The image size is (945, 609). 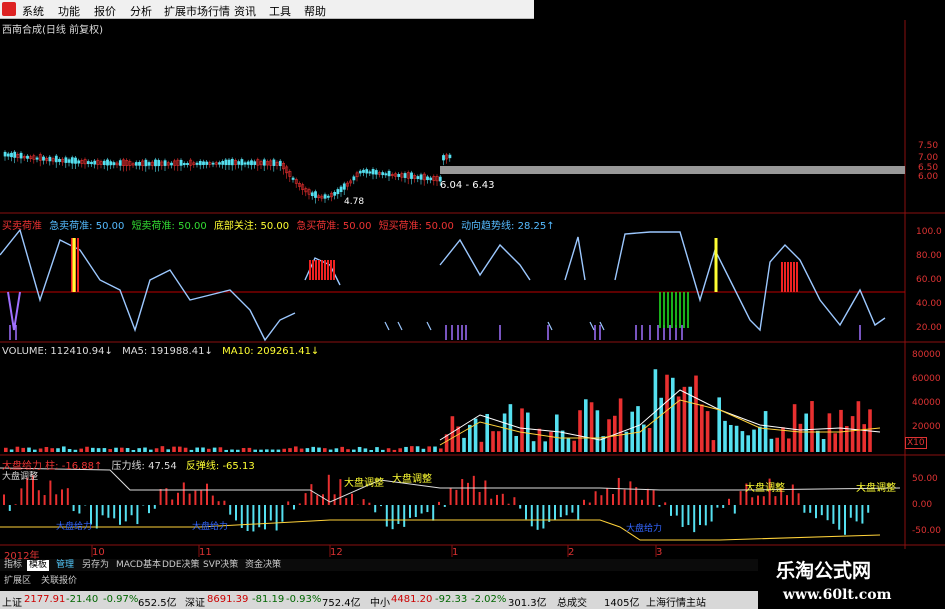 What do you see at coordinates (157, 603) in the screenshot?
I see `status-sh-amount: 652.5亿` at bounding box center [157, 603].